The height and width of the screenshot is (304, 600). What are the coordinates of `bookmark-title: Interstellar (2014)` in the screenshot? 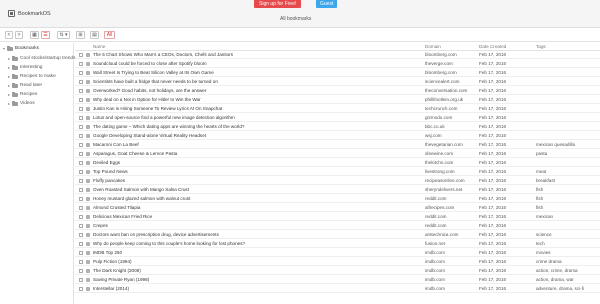 It's located at (253, 288).